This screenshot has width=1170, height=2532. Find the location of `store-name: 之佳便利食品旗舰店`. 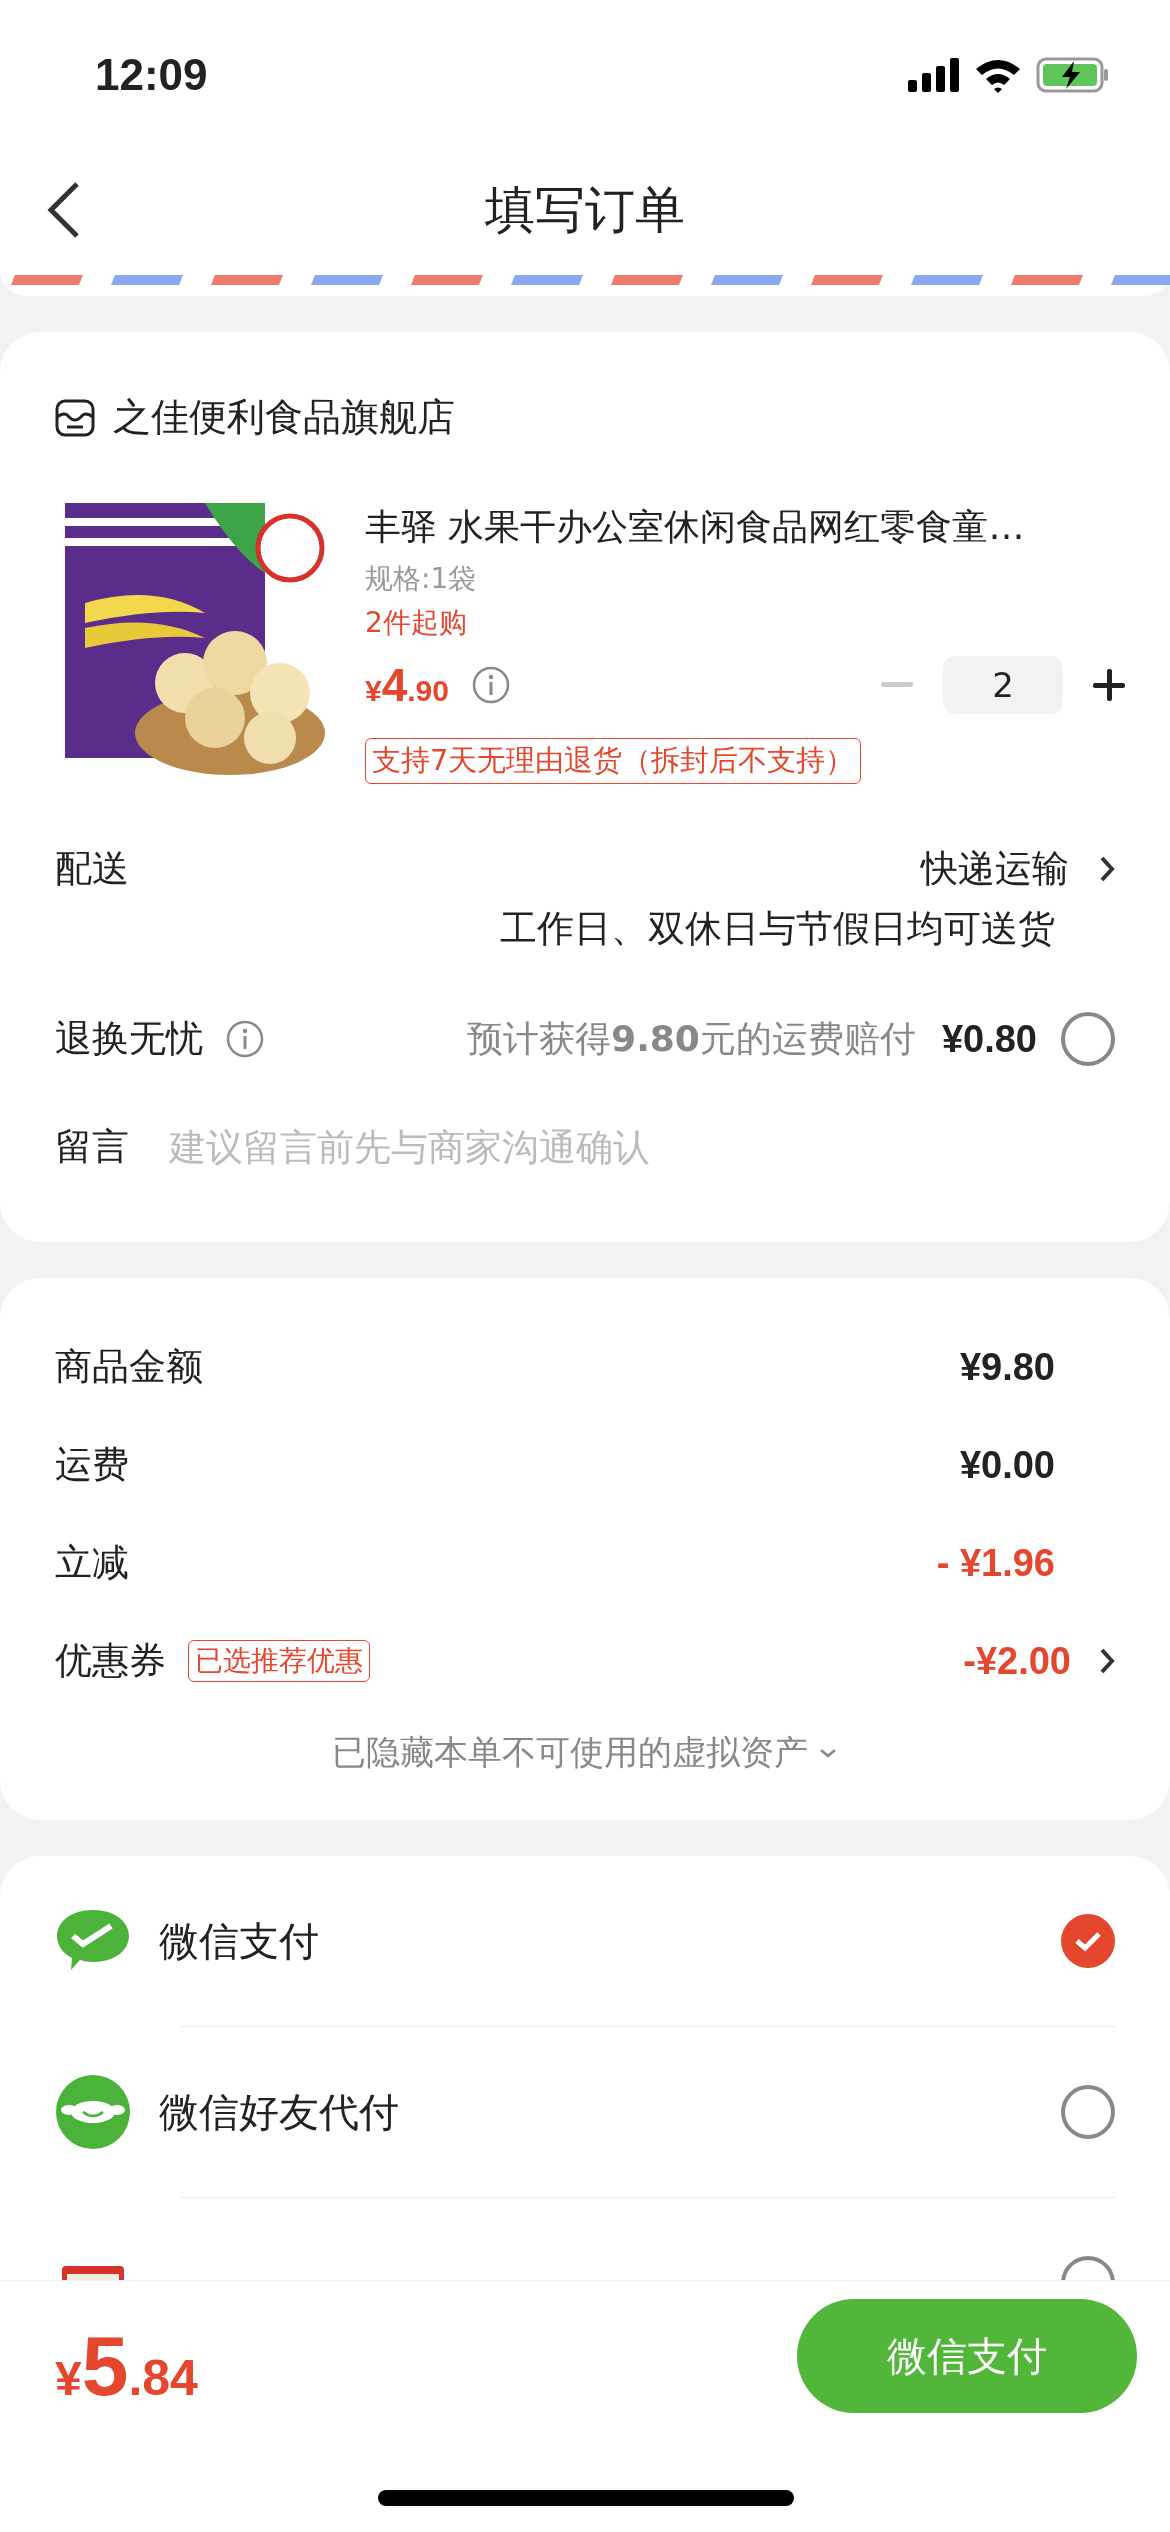

store-name: 之佳便利食品旗舰店 is located at coordinates (284, 417).